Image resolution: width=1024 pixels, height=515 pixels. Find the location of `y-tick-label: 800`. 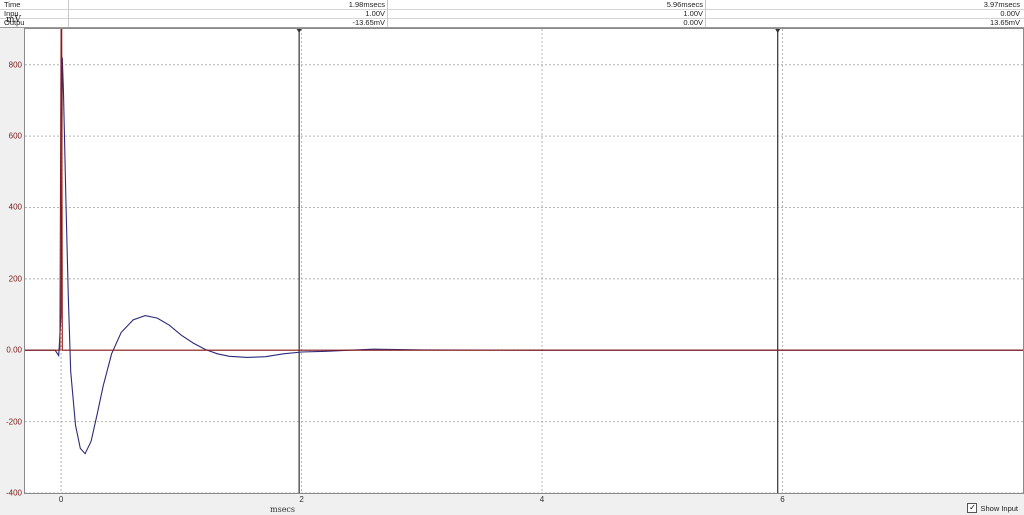

y-tick-label: 800 is located at coordinates (15, 65).